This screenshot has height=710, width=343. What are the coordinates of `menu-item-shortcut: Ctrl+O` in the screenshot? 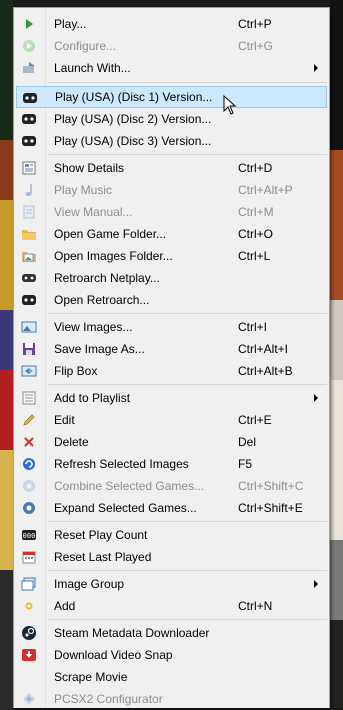 It's located at (256, 234).